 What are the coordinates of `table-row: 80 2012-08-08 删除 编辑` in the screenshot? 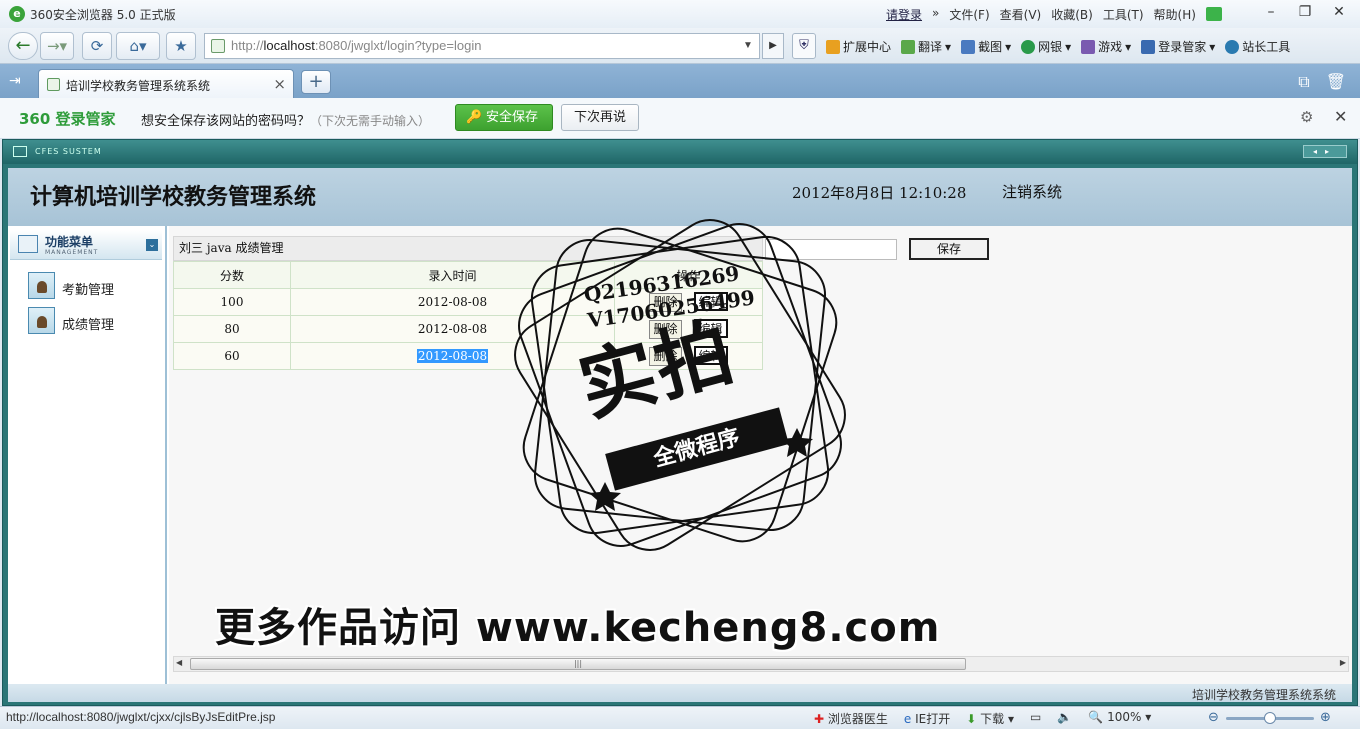 It's located at (468, 329).